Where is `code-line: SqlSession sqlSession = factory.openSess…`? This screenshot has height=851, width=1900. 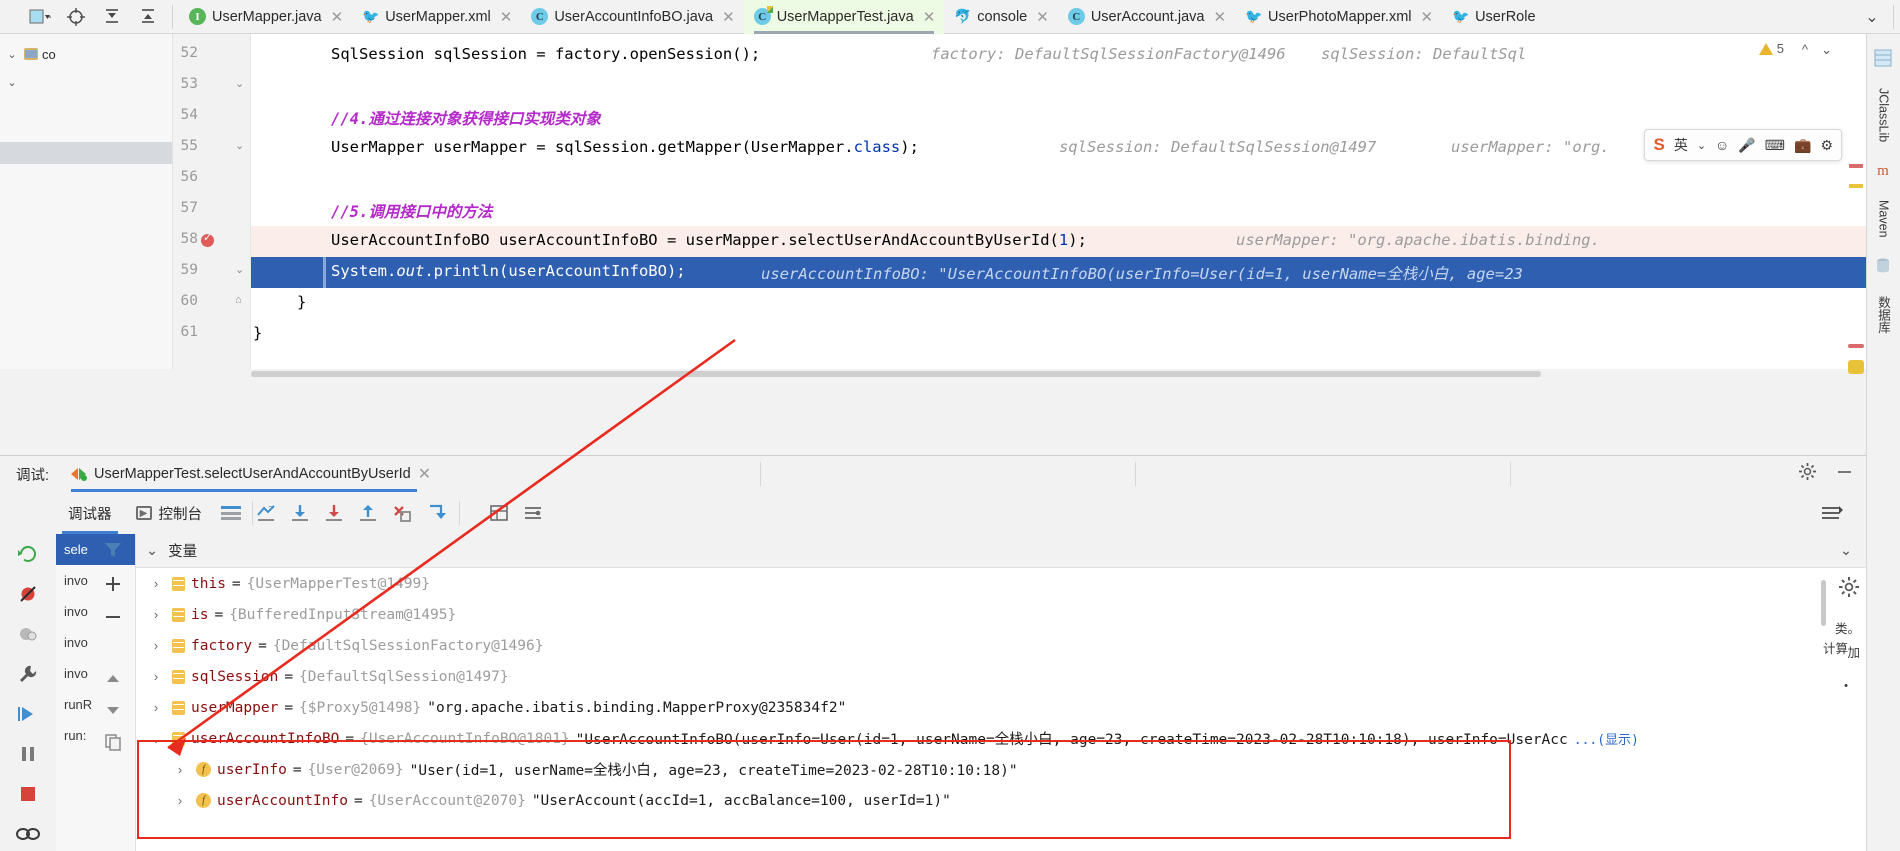
code-line: SqlSession sqlSession = factory.openSess… is located at coordinates (1058, 55).